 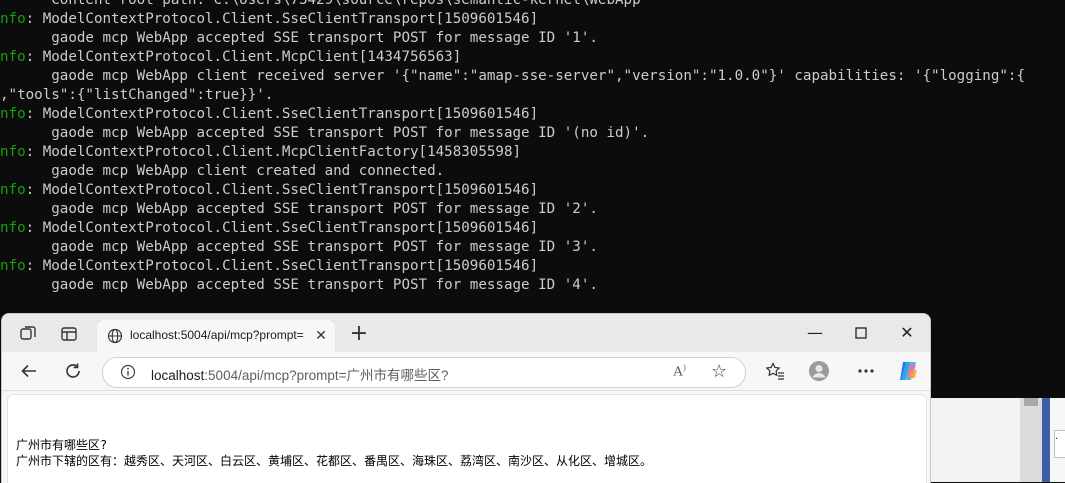 I want to click on read-aloud-icon: A), so click(x=683, y=373).